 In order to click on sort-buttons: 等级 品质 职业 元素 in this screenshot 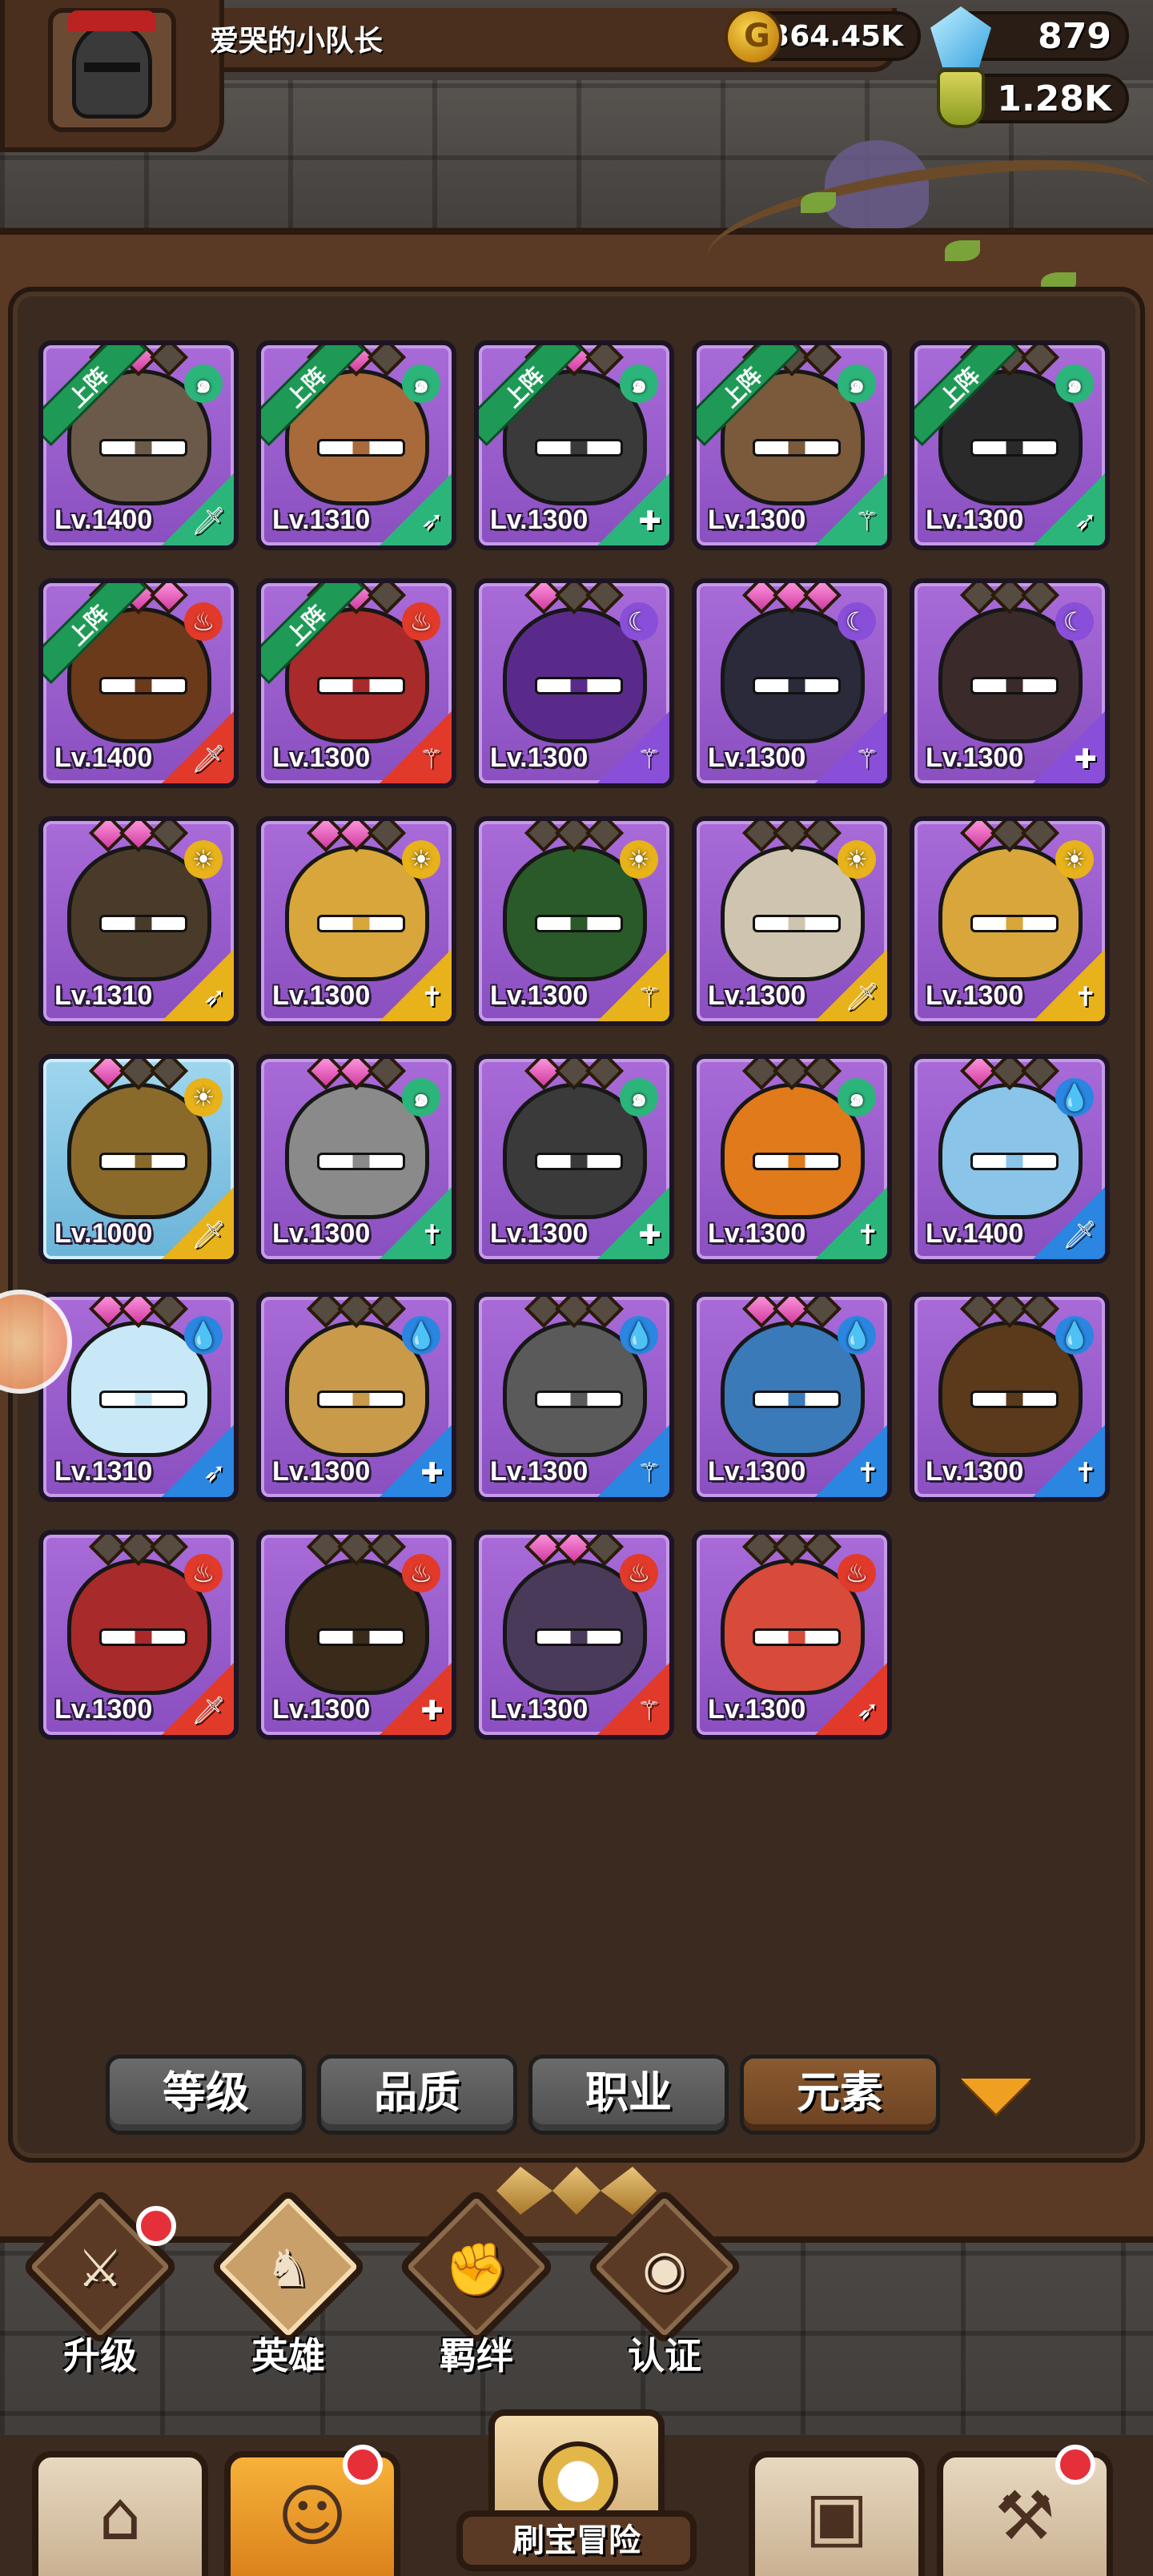, I will do `click(586, 2095)`.